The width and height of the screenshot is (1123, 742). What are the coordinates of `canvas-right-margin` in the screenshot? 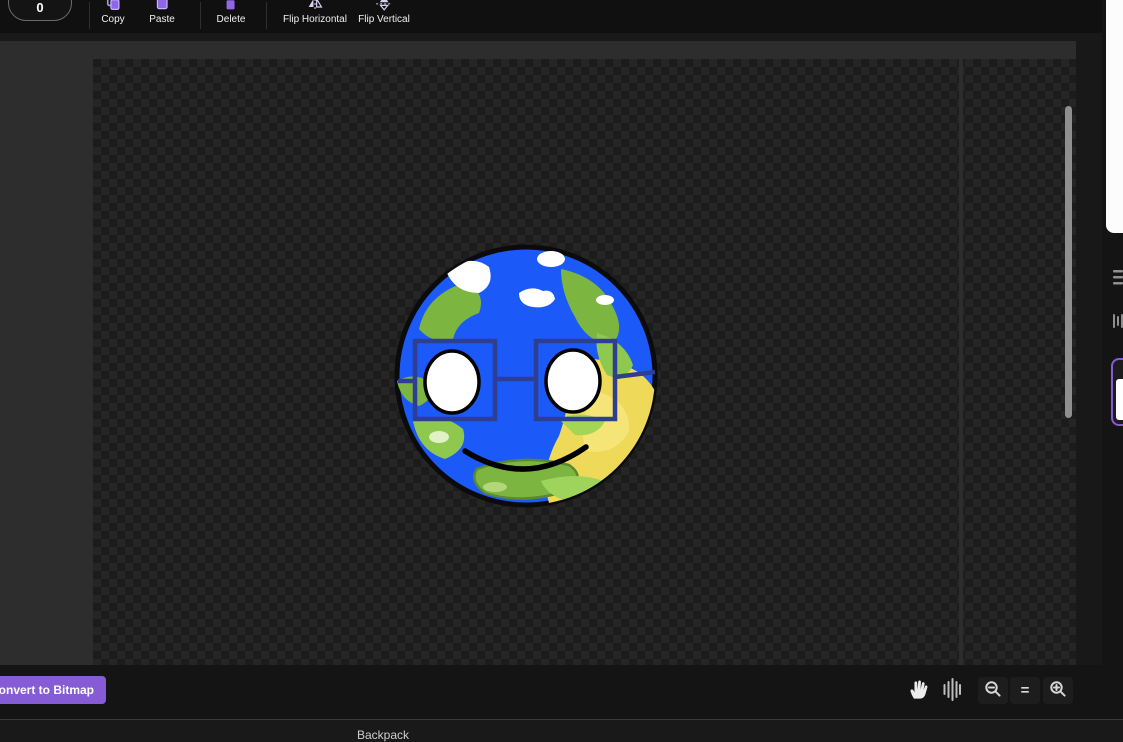 It's located at (1089, 353).